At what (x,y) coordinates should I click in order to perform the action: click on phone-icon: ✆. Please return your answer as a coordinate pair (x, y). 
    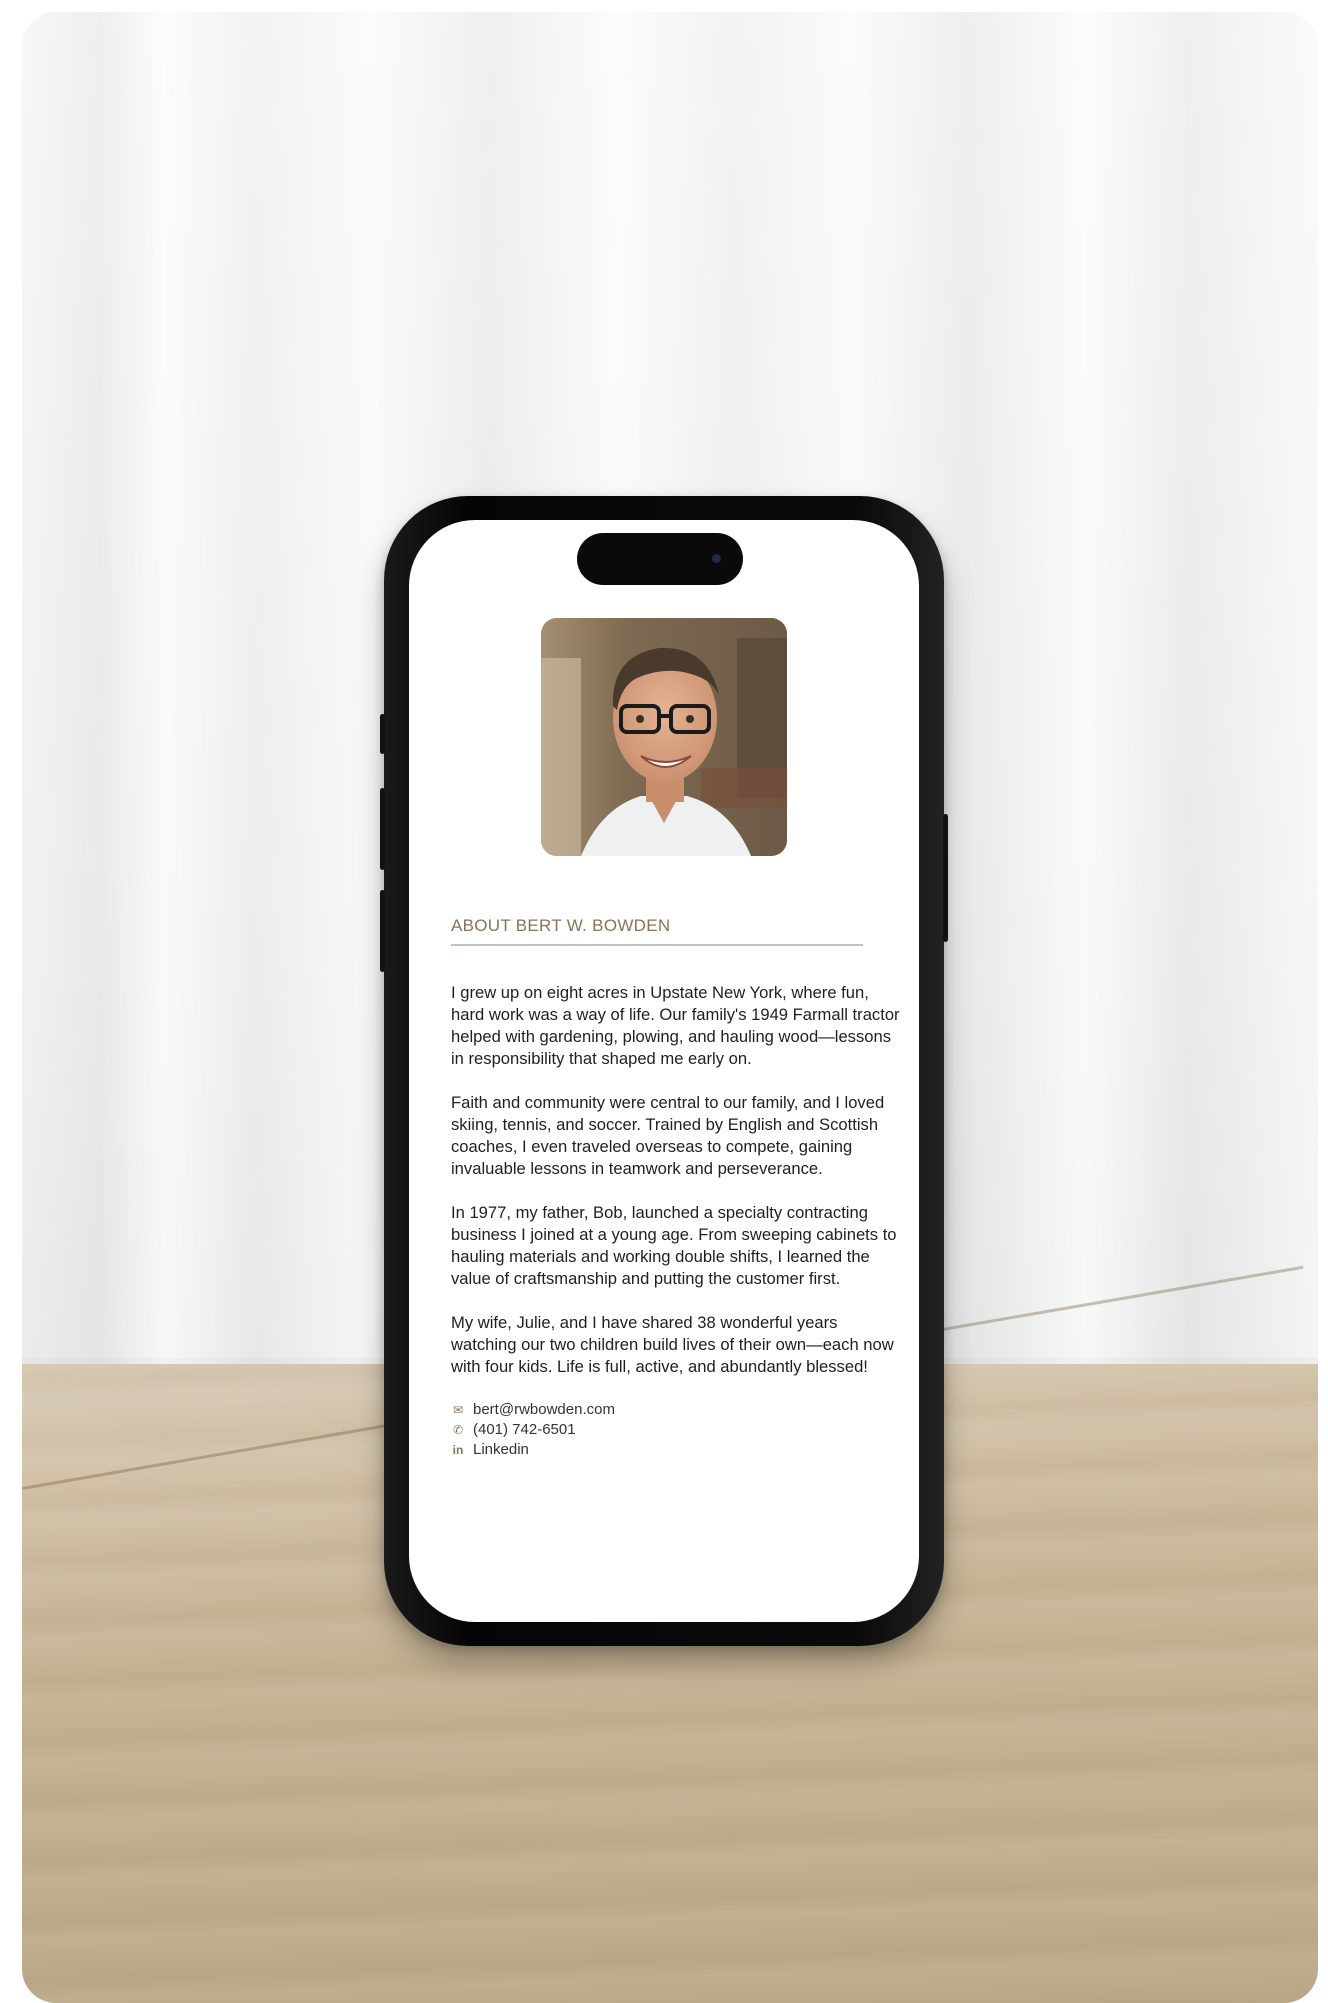
    Looking at the image, I should click on (458, 1430).